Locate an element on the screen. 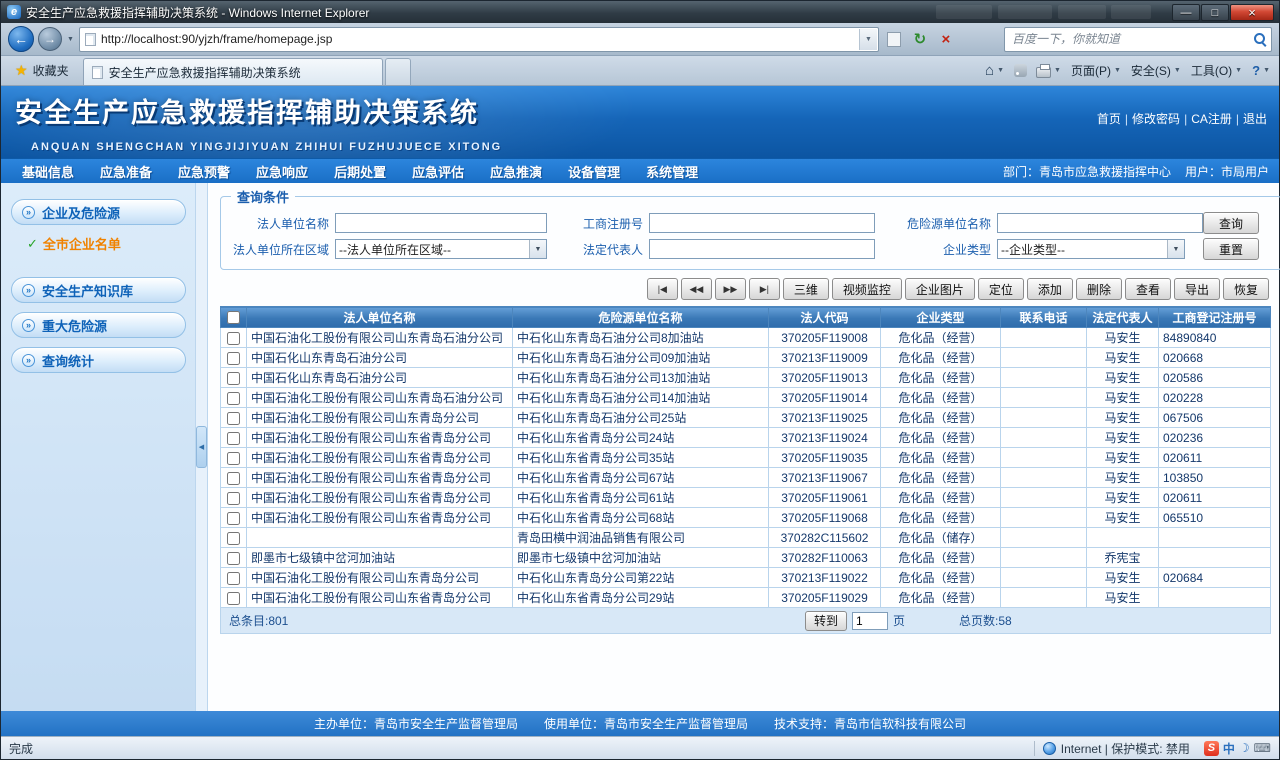 This screenshot has width=1280, height=760. toolbar-button: 查看 is located at coordinates (1147, 289).